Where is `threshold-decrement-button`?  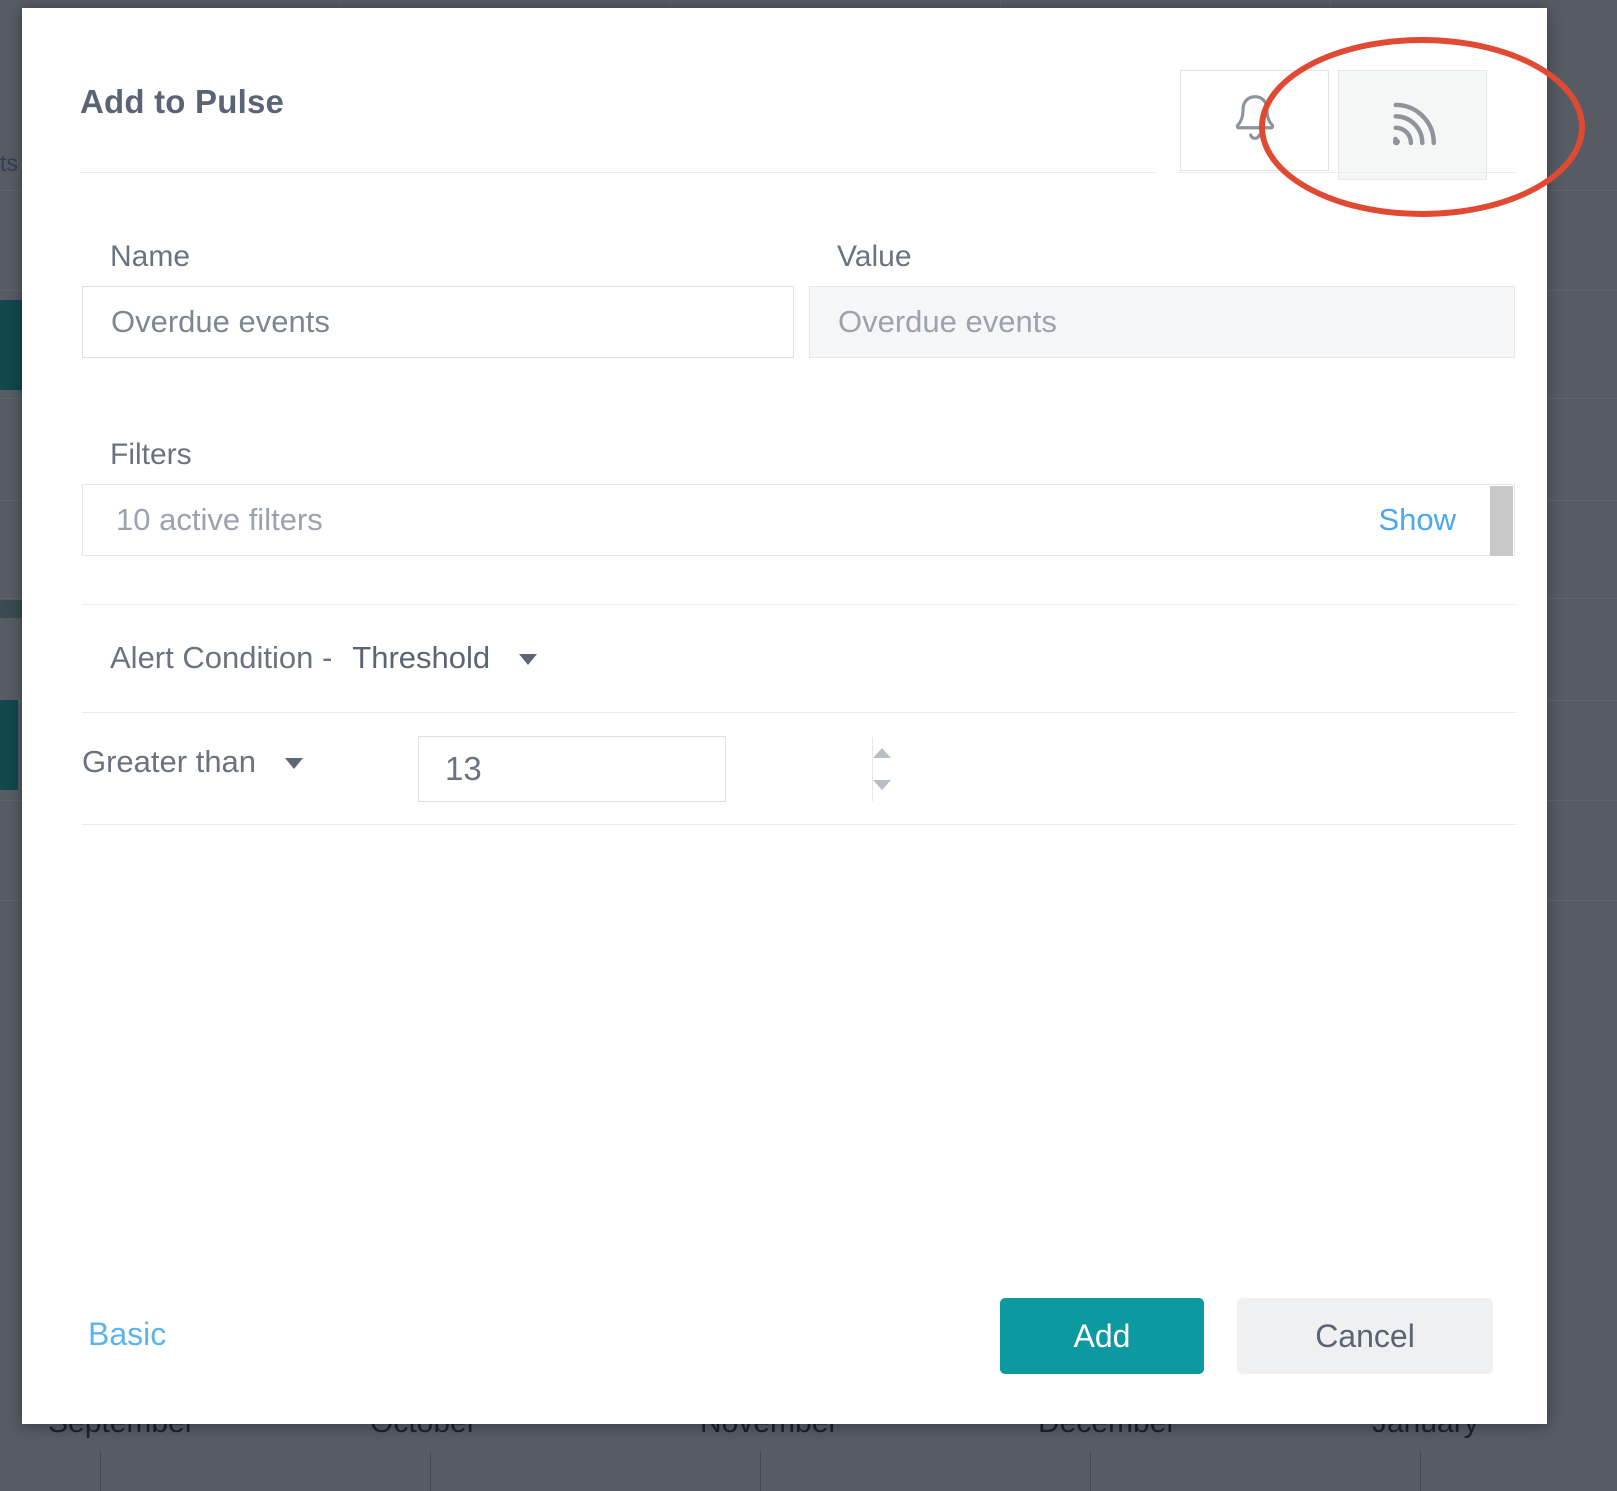 threshold-decrement-button is located at coordinates (882, 785).